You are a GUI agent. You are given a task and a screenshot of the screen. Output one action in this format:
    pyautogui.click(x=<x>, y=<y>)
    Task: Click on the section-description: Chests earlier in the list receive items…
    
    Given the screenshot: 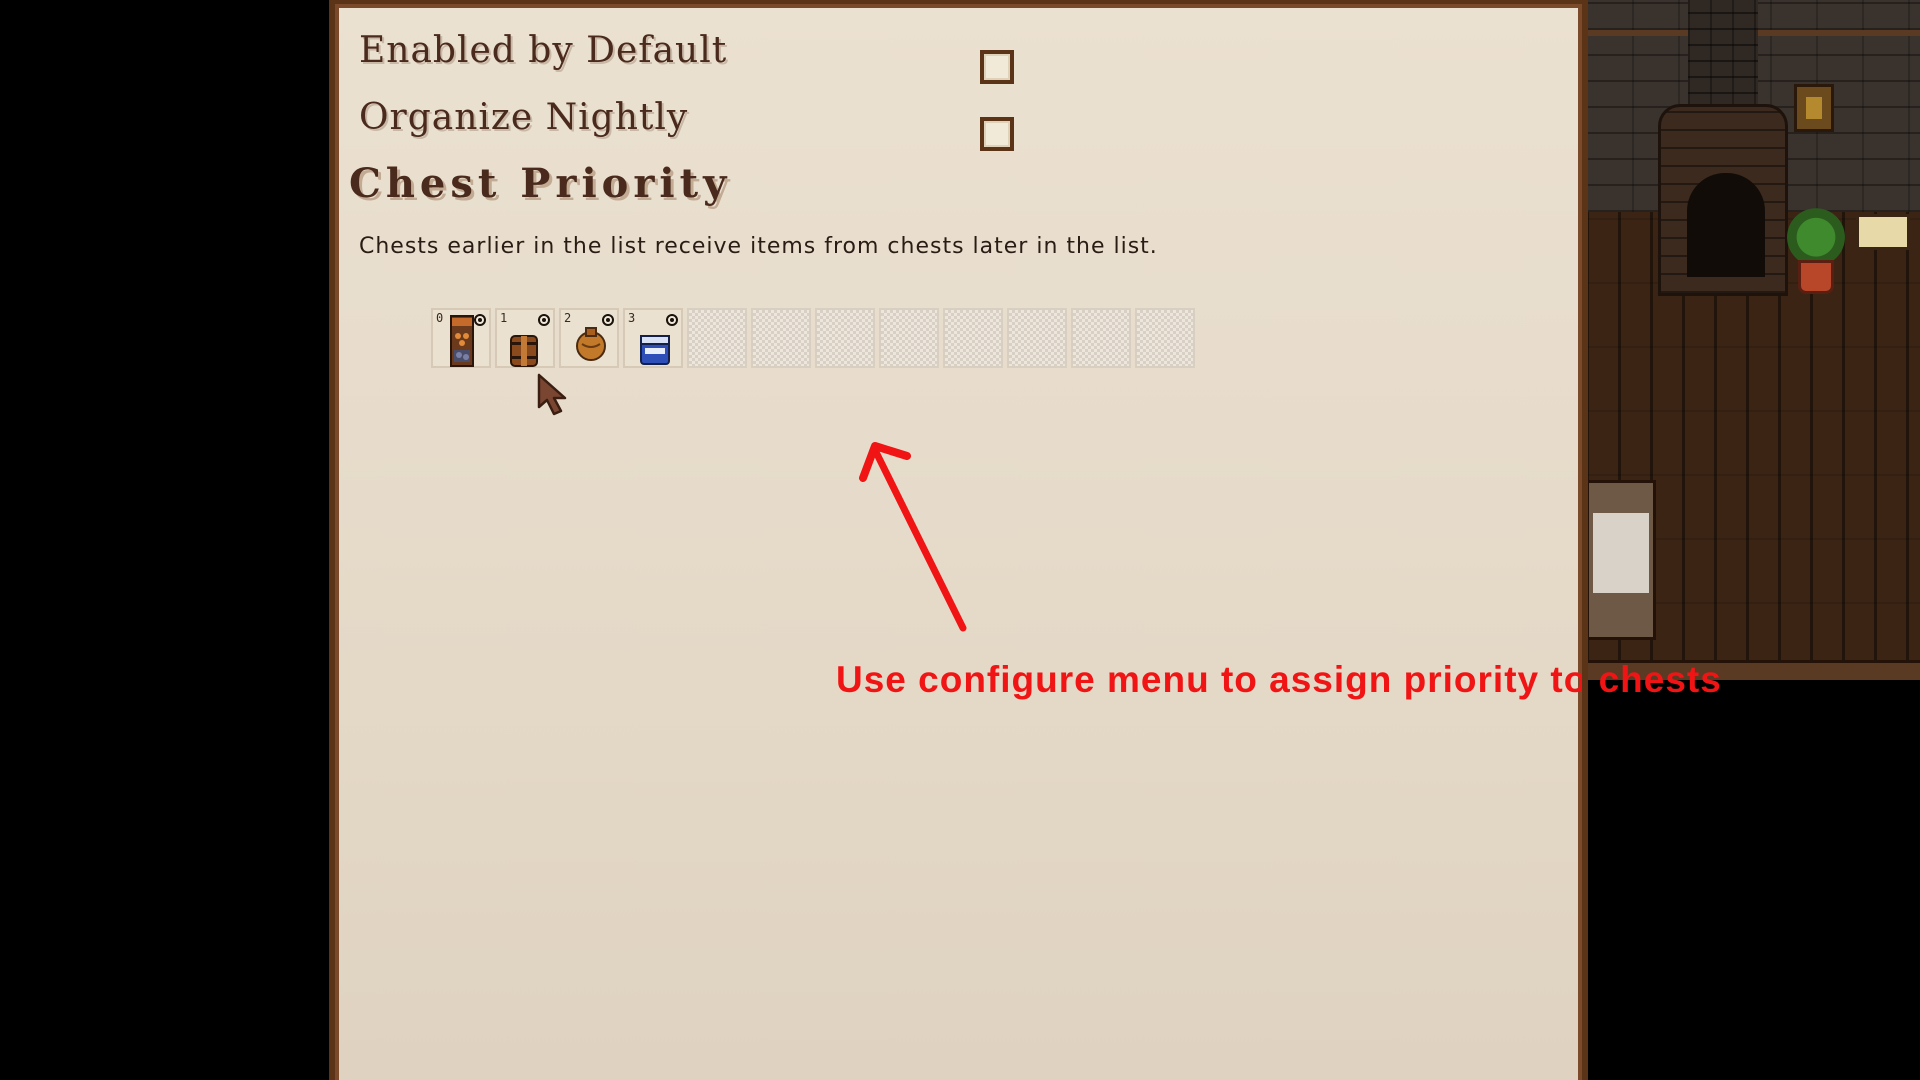 What is the action you would take?
    pyautogui.click(x=758, y=246)
    